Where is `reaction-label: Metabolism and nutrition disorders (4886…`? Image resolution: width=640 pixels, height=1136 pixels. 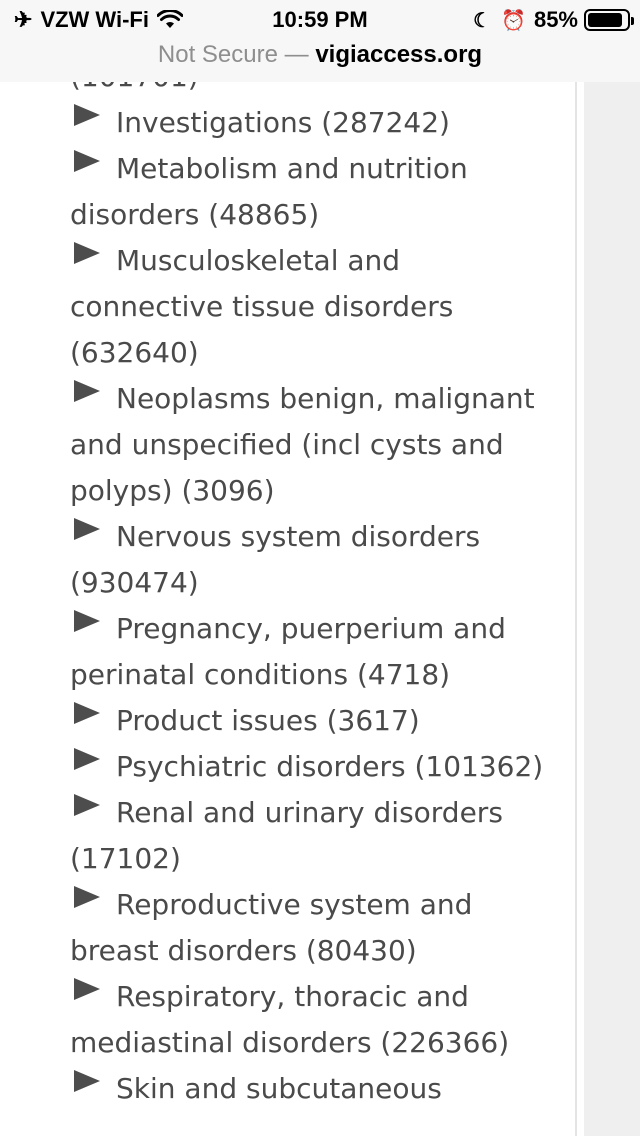 reaction-label: Metabolism and nutrition disorders (4886… is located at coordinates (269, 191).